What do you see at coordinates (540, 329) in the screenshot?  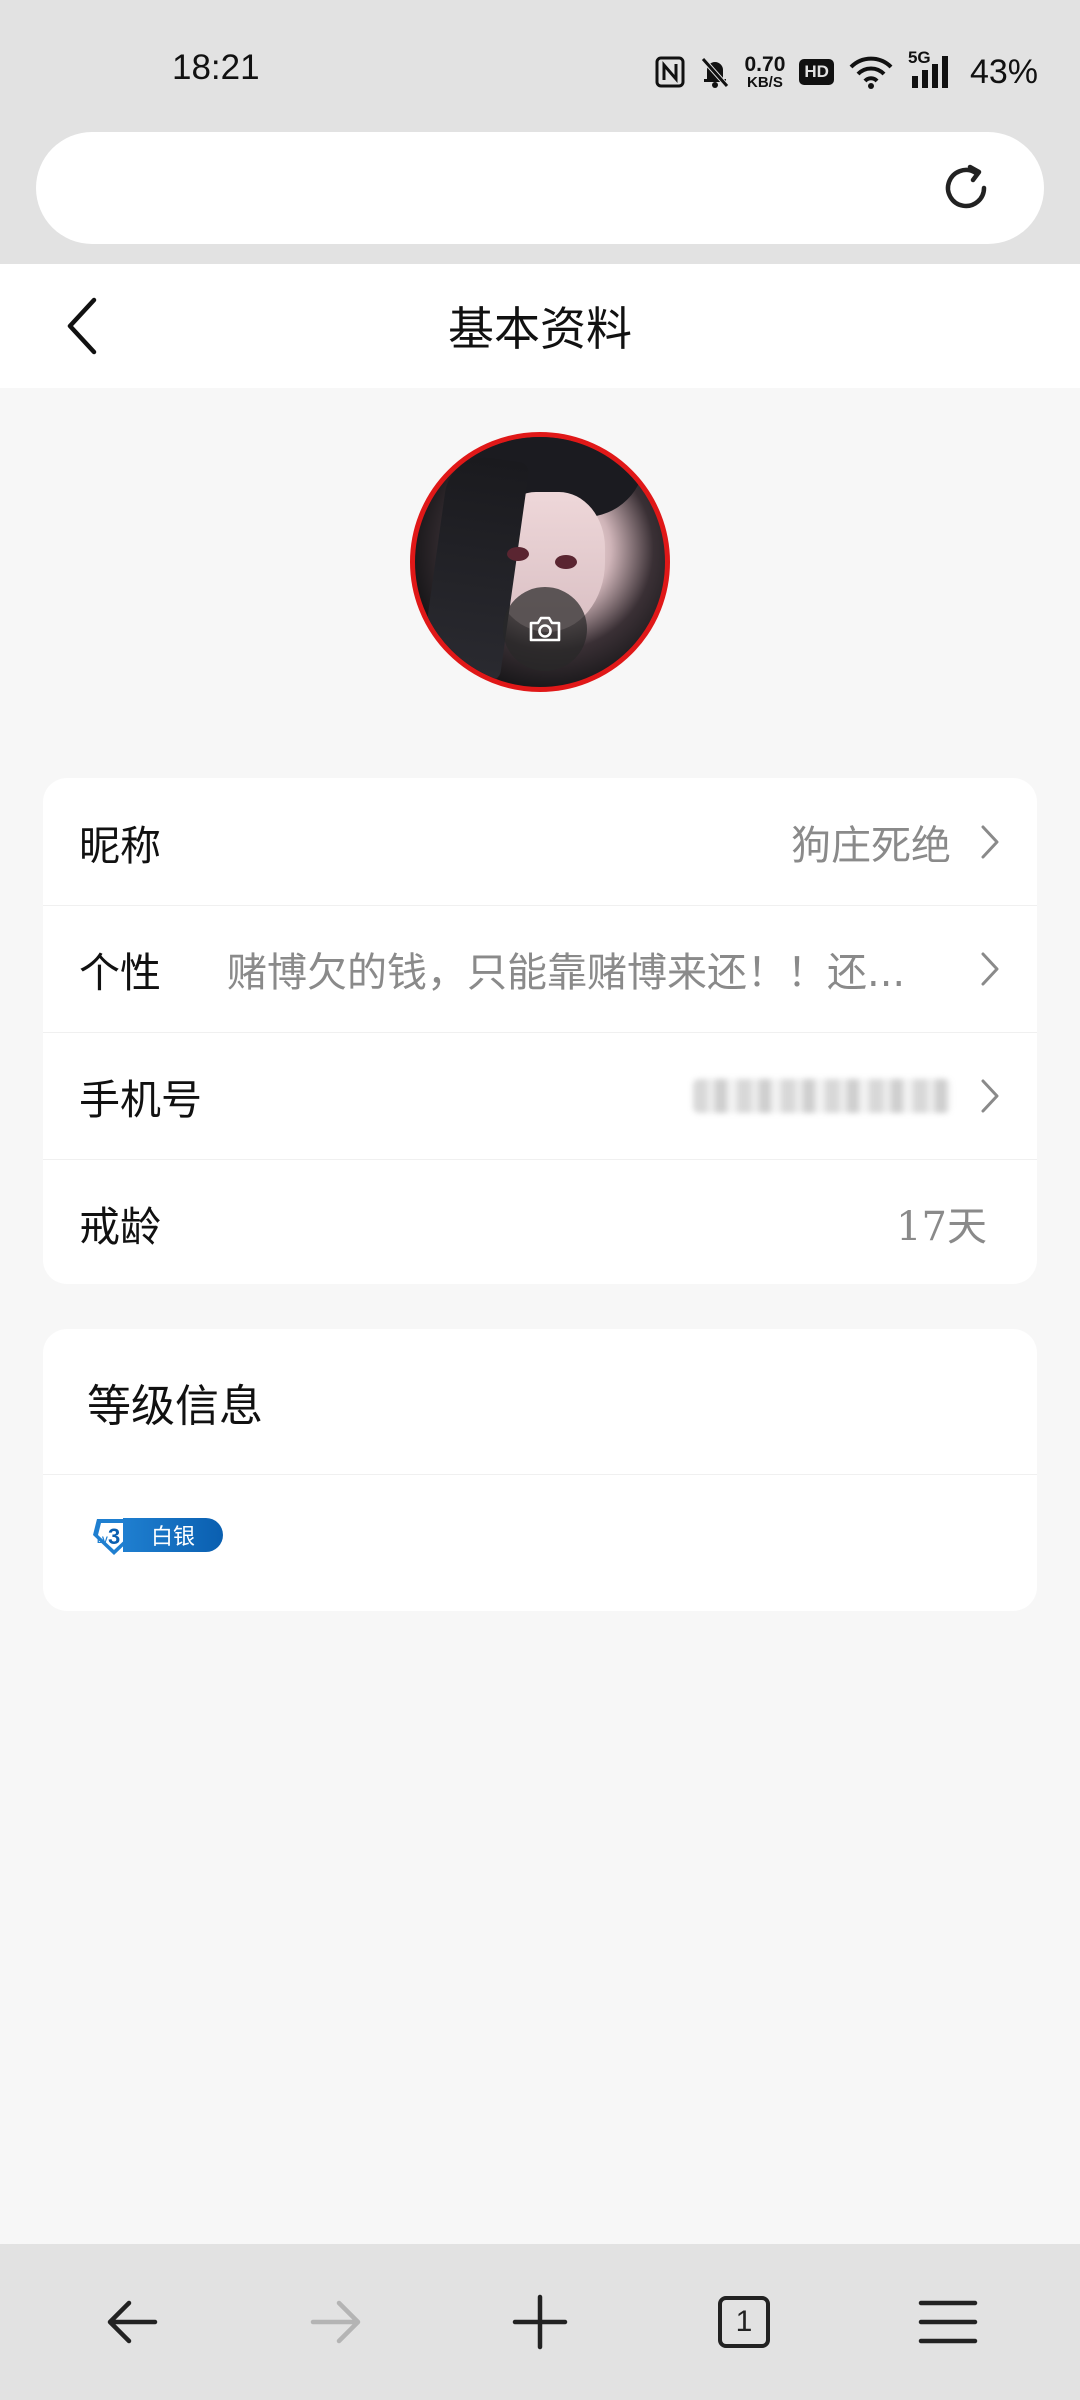 I see `page-title: 基本资料` at bounding box center [540, 329].